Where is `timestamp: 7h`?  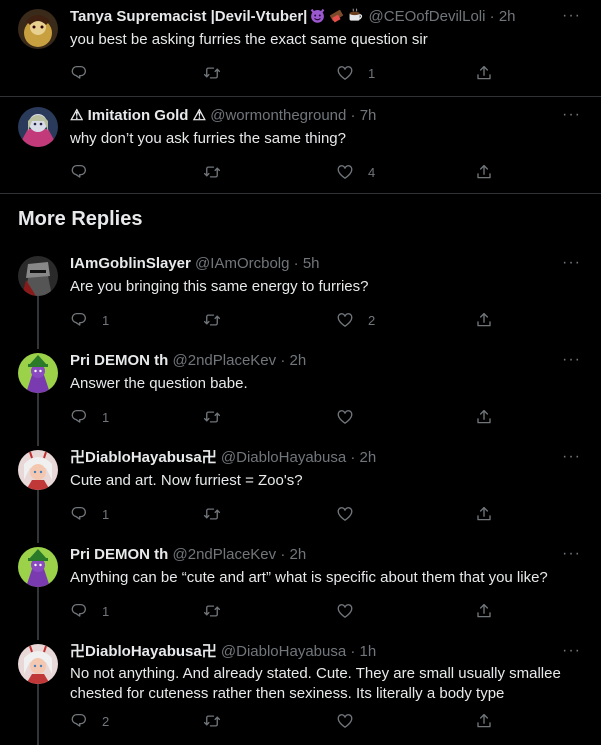
timestamp: 7h is located at coordinates (368, 115).